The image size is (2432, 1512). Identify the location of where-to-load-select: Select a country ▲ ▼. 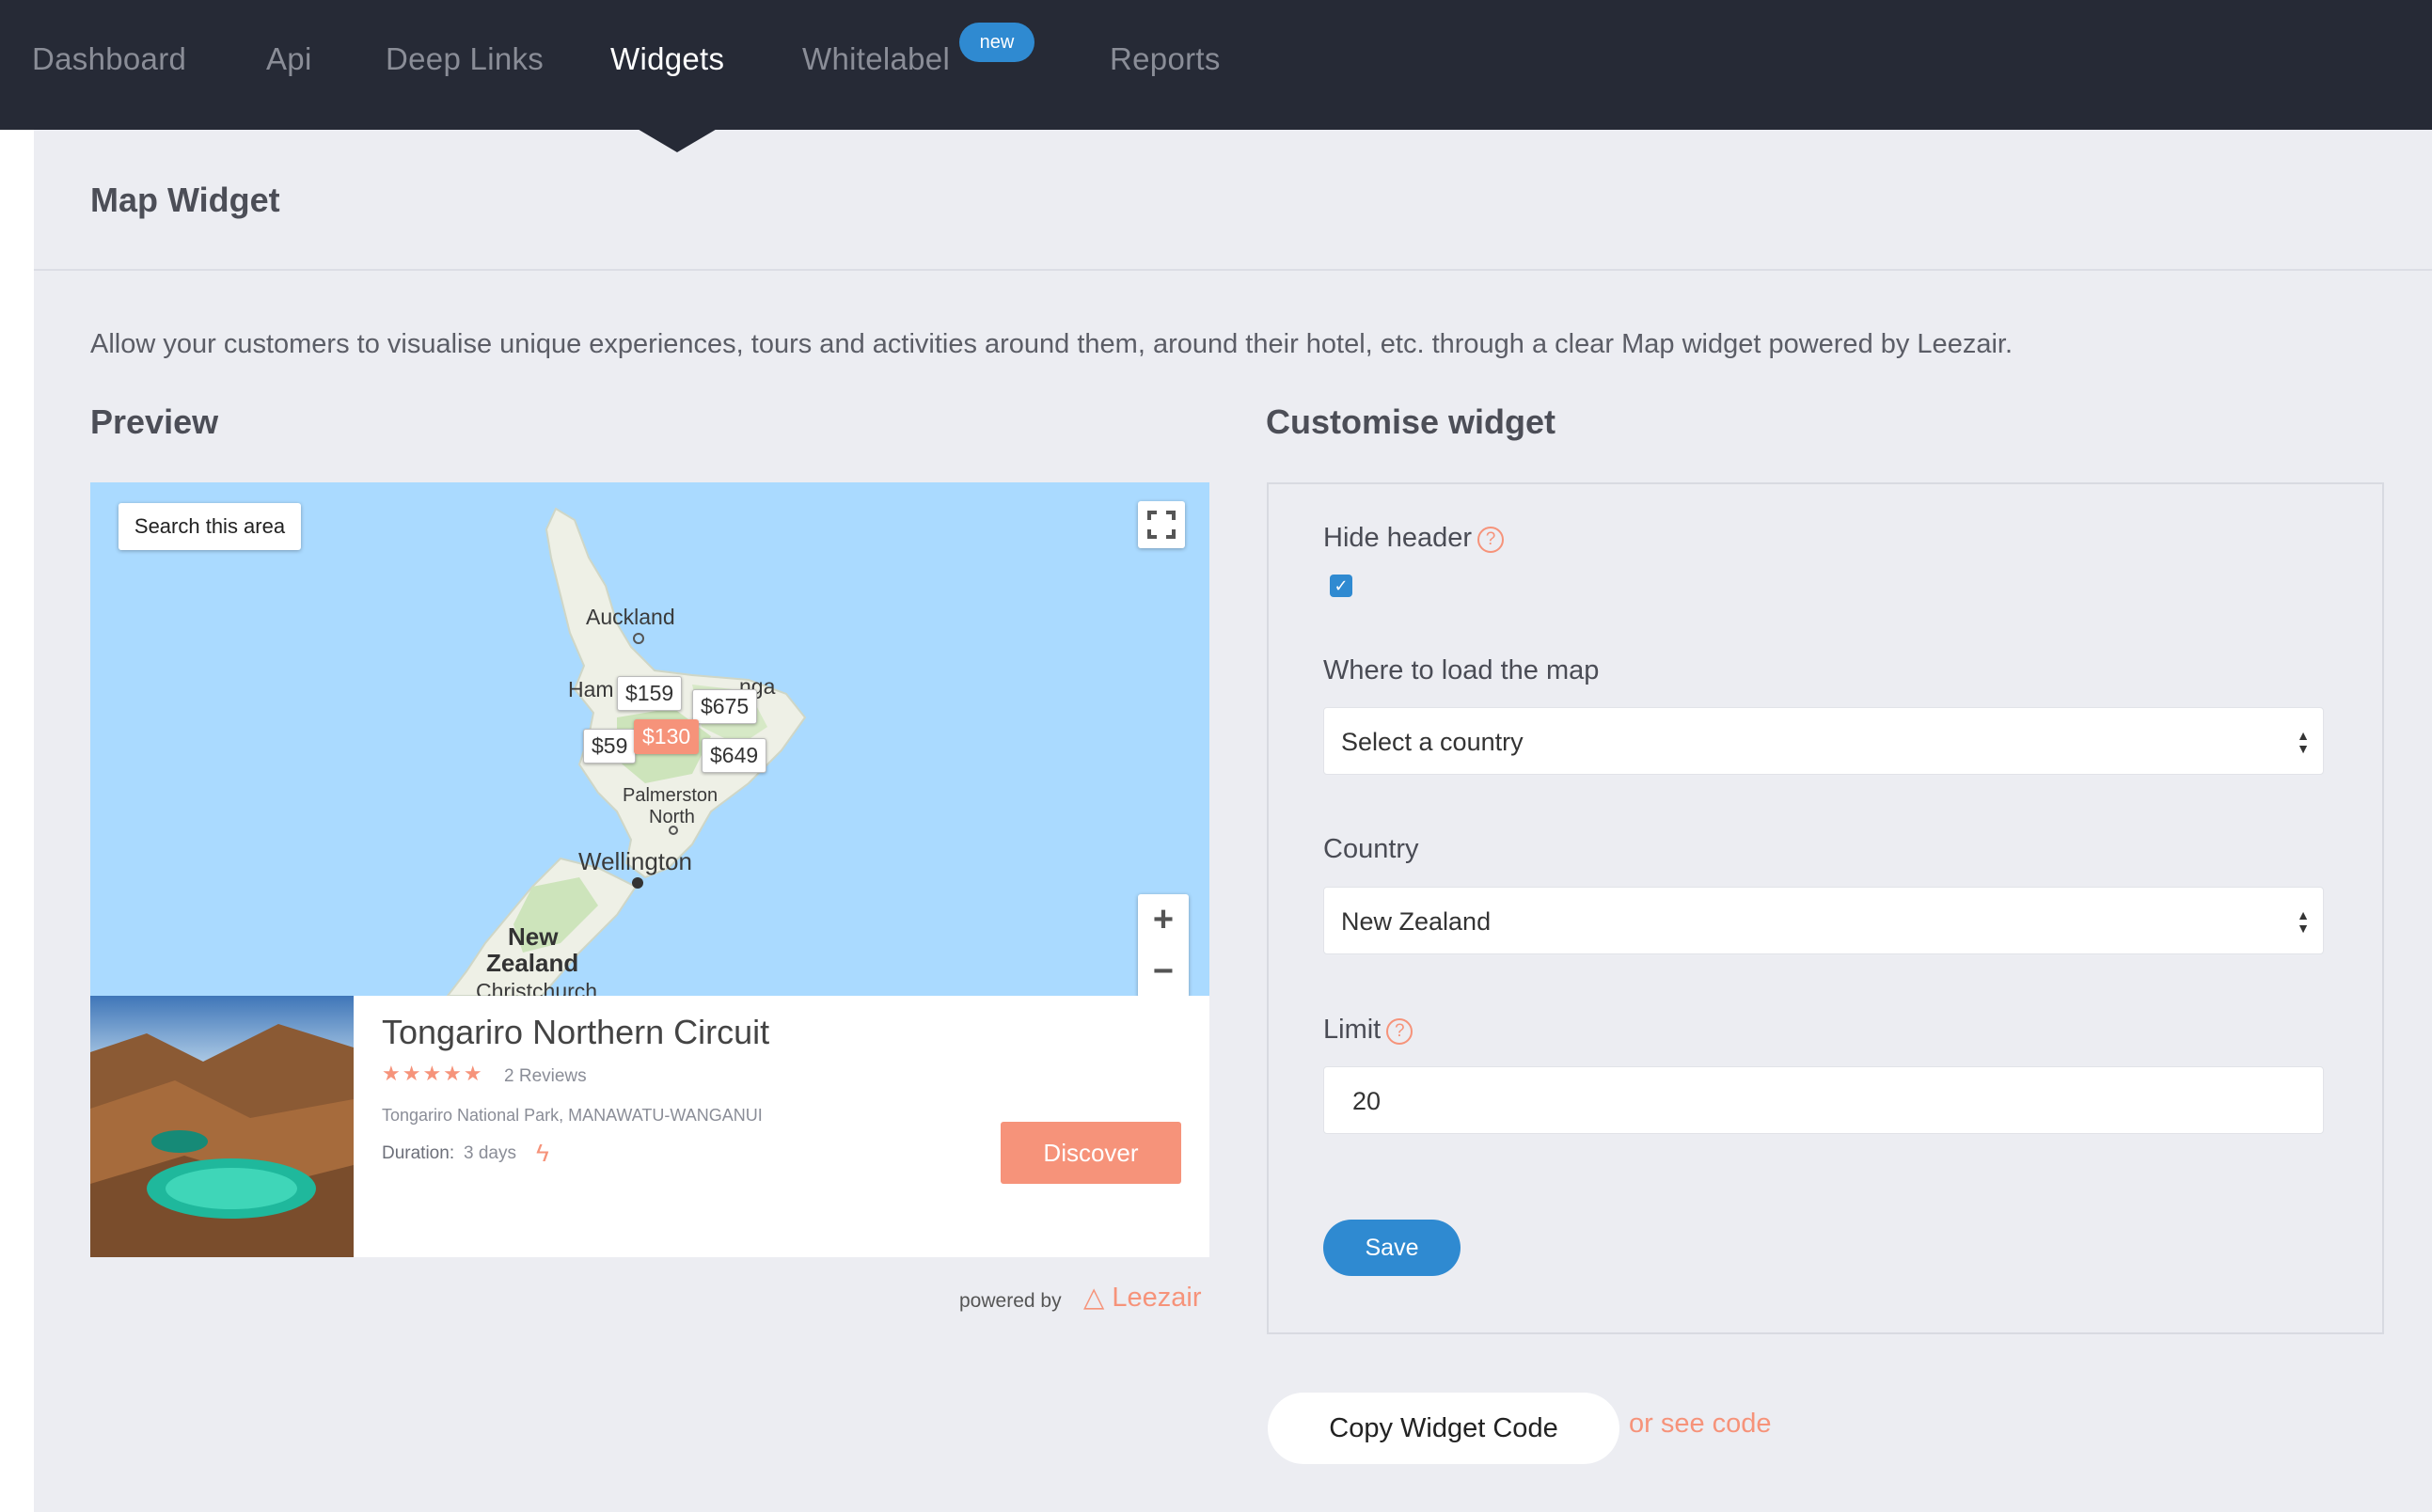
(1824, 741).